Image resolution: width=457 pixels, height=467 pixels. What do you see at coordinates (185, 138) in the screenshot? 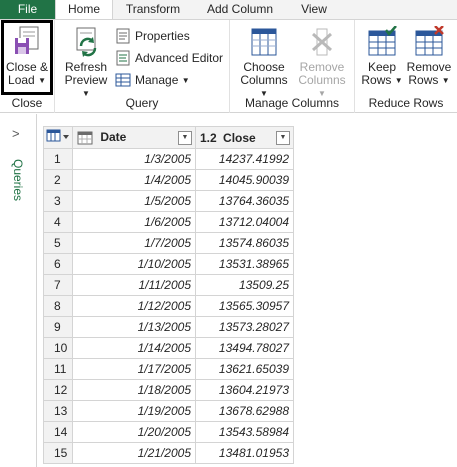
I see `date-filter-dropdown-icon: ▼` at bounding box center [185, 138].